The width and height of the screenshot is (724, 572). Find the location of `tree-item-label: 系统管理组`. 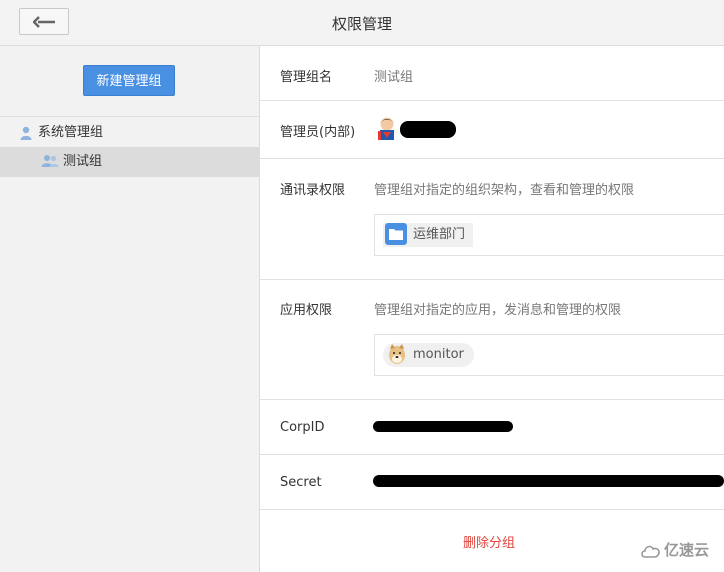

tree-item-label: 系统管理组 is located at coordinates (71, 132).